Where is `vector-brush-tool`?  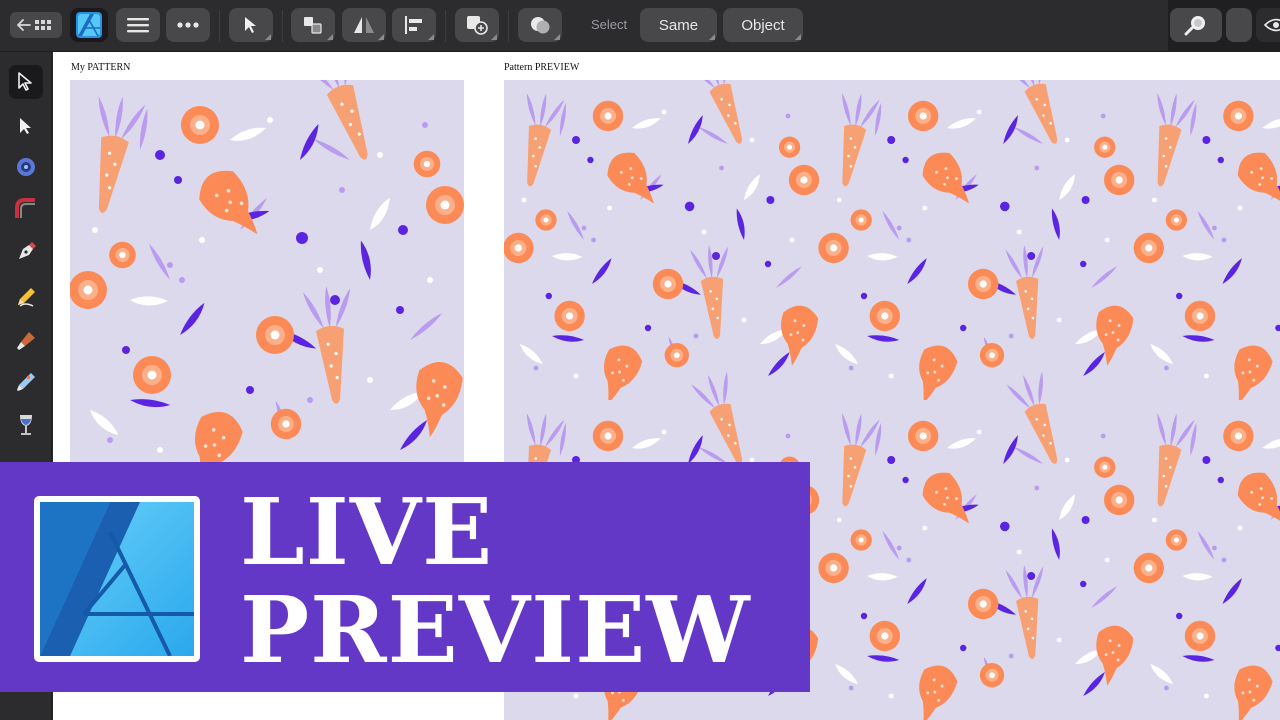
vector-brush-tool is located at coordinates (26, 341).